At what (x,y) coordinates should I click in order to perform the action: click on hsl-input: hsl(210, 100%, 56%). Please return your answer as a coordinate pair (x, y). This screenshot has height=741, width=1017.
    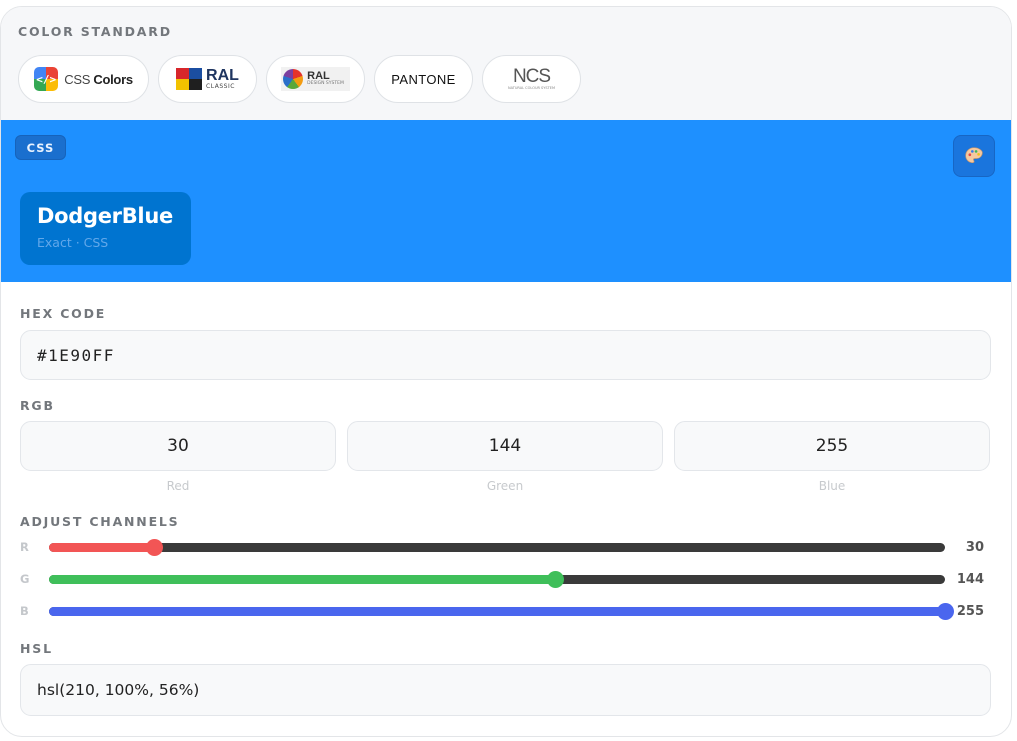
    Looking at the image, I should click on (505, 690).